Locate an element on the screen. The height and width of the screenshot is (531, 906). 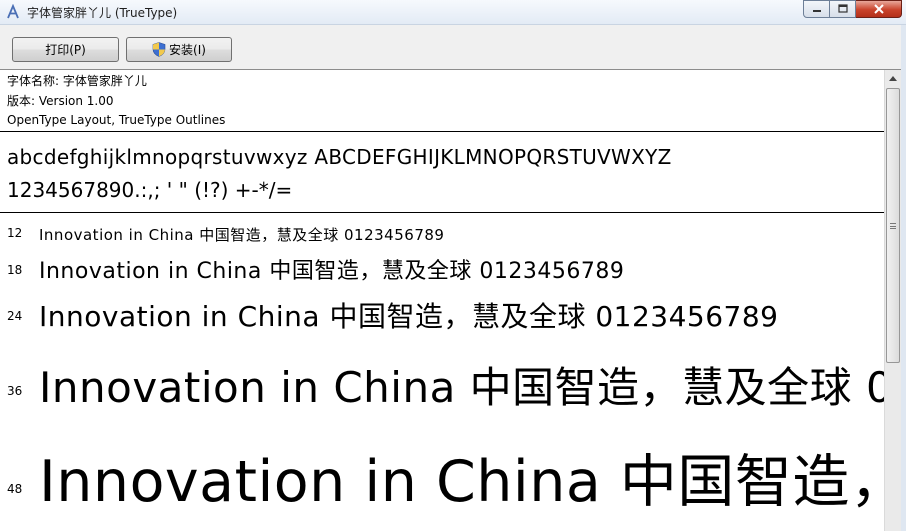
window-controls is located at coordinates (852, 9).